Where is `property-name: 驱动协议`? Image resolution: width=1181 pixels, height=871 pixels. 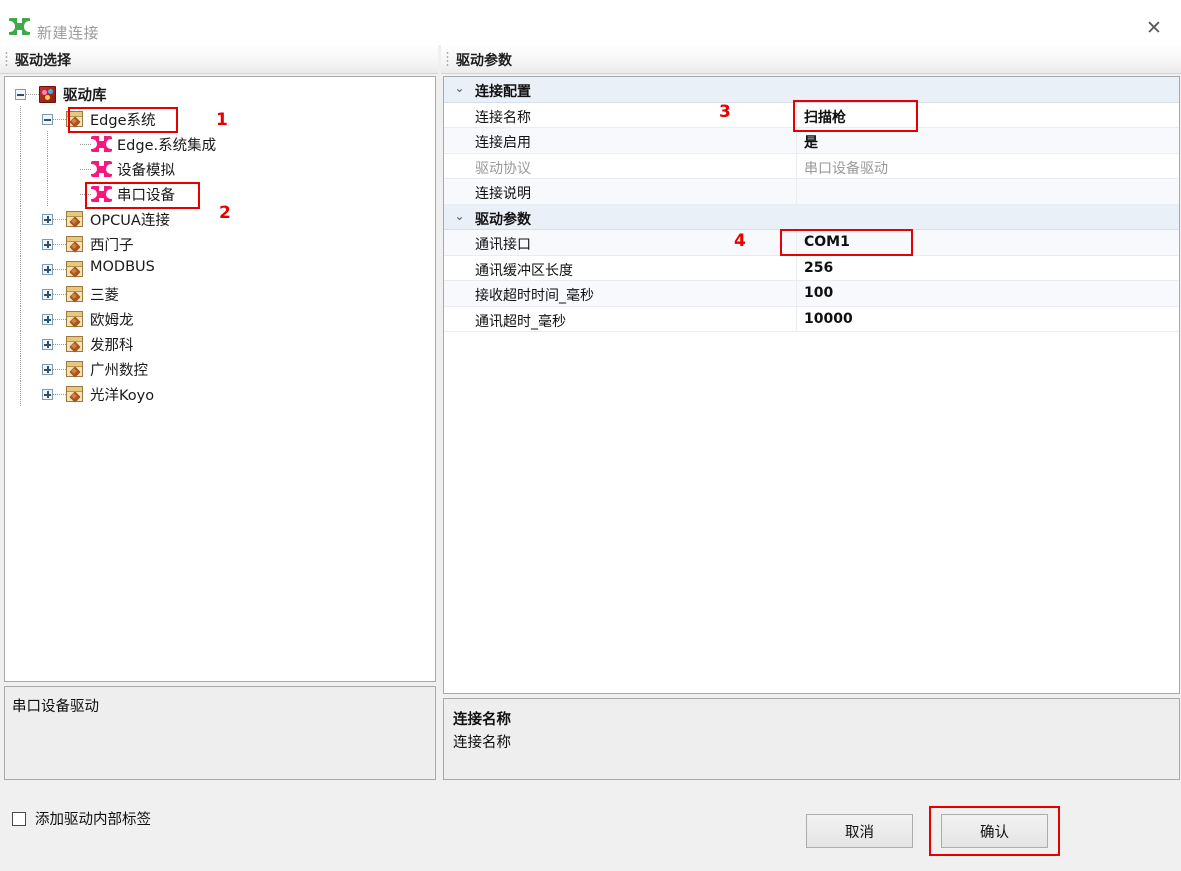
property-name: 驱动协议 is located at coordinates (503, 168).